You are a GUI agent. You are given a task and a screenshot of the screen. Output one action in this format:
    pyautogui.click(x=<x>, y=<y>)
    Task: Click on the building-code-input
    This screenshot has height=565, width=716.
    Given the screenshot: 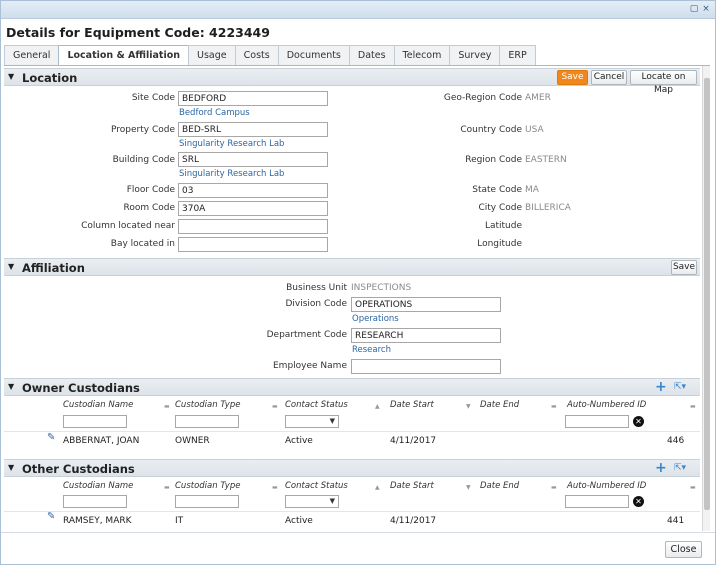 What is the action you would take?
    pyautogui.click(x=253, y=159)
    